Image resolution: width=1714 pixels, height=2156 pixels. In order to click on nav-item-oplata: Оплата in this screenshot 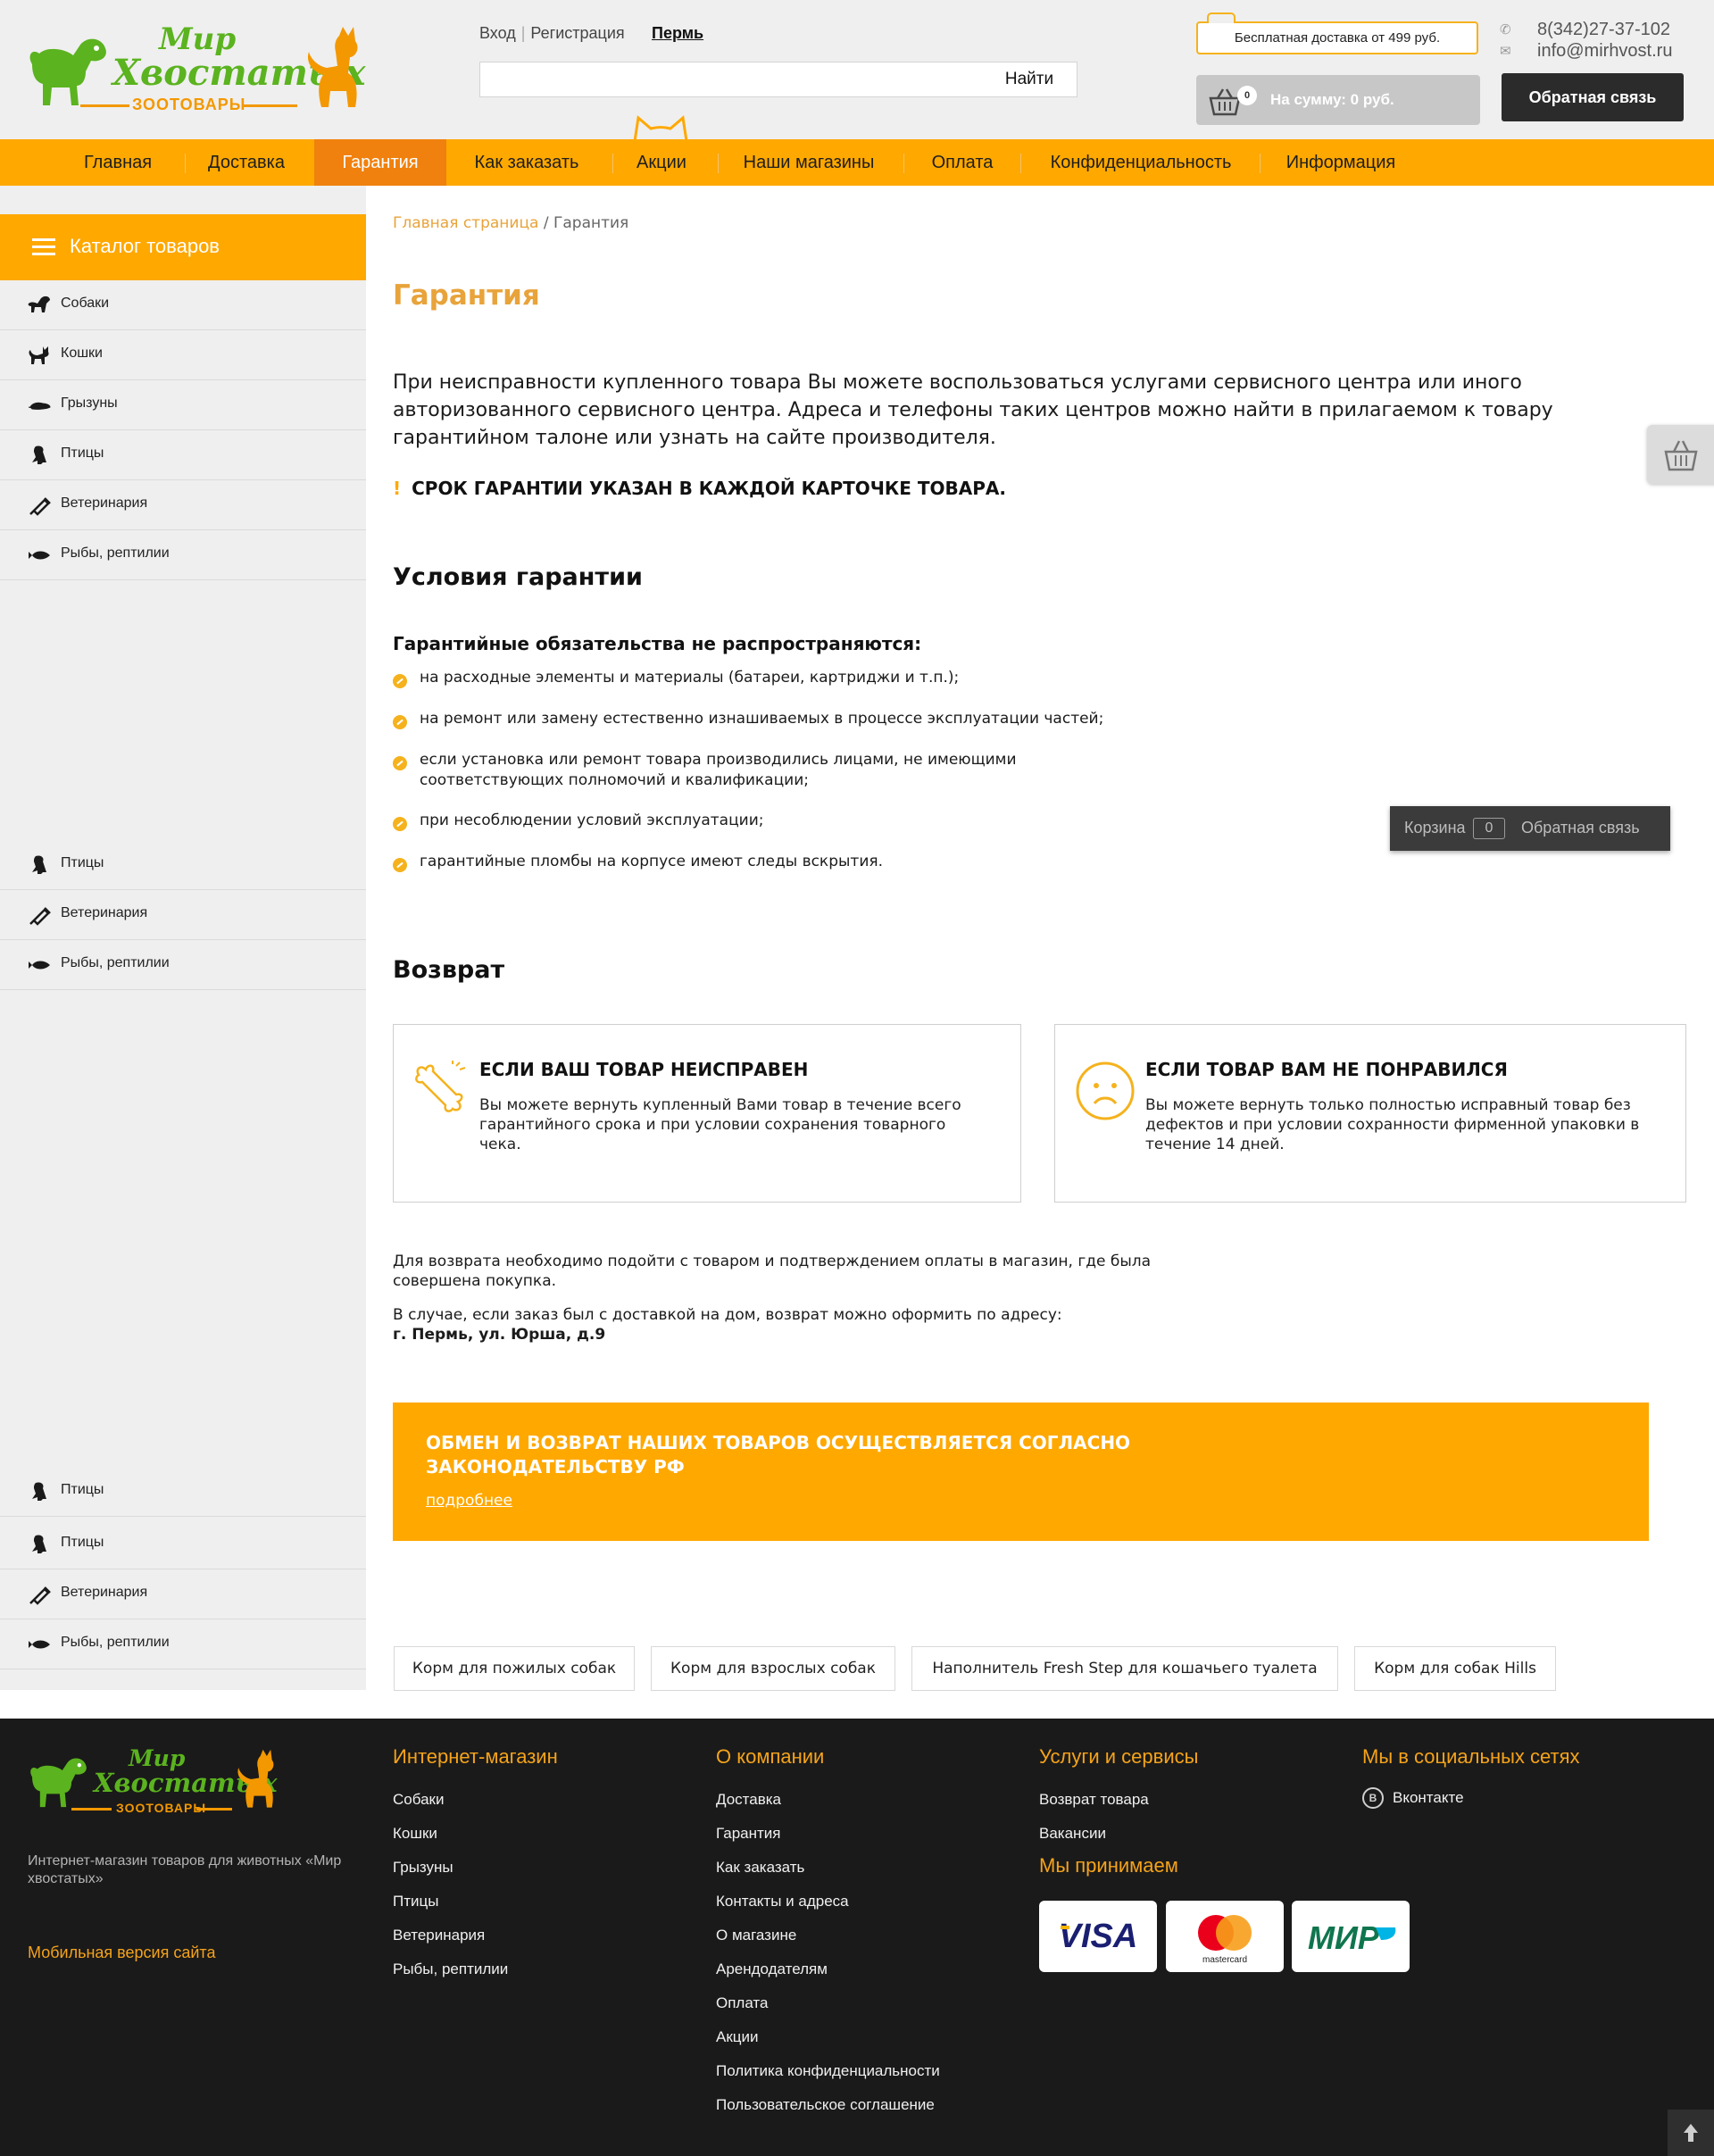, I will do `click(962, 162)`.